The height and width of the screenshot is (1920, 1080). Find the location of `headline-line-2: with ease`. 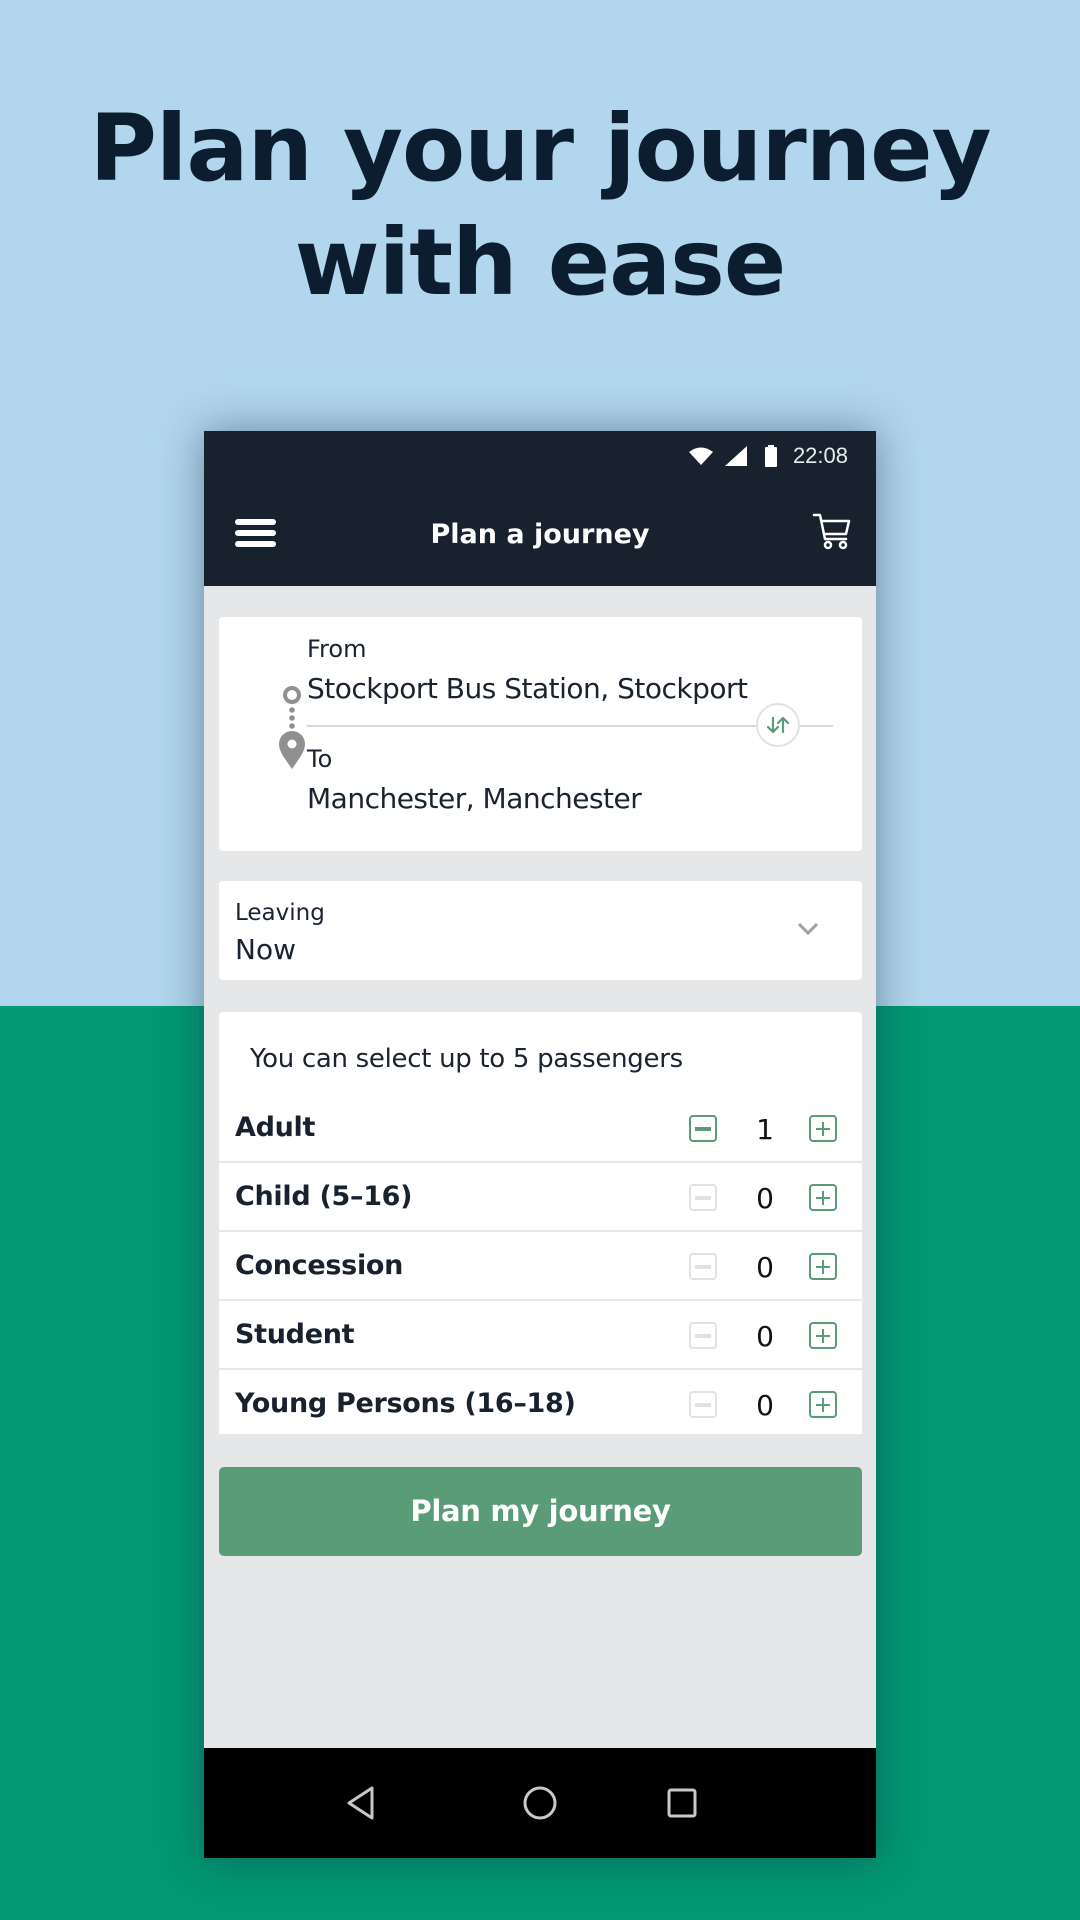

headline-line-2: with ease is located at coordinates (540, 262).